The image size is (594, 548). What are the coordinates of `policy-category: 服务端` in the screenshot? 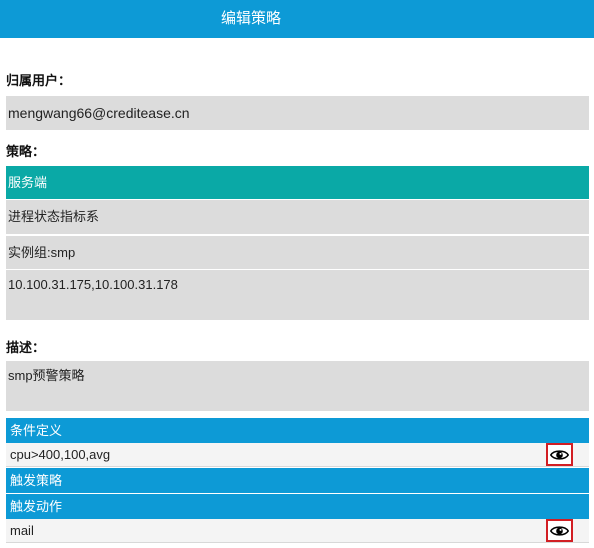 It's located at (297, 182).